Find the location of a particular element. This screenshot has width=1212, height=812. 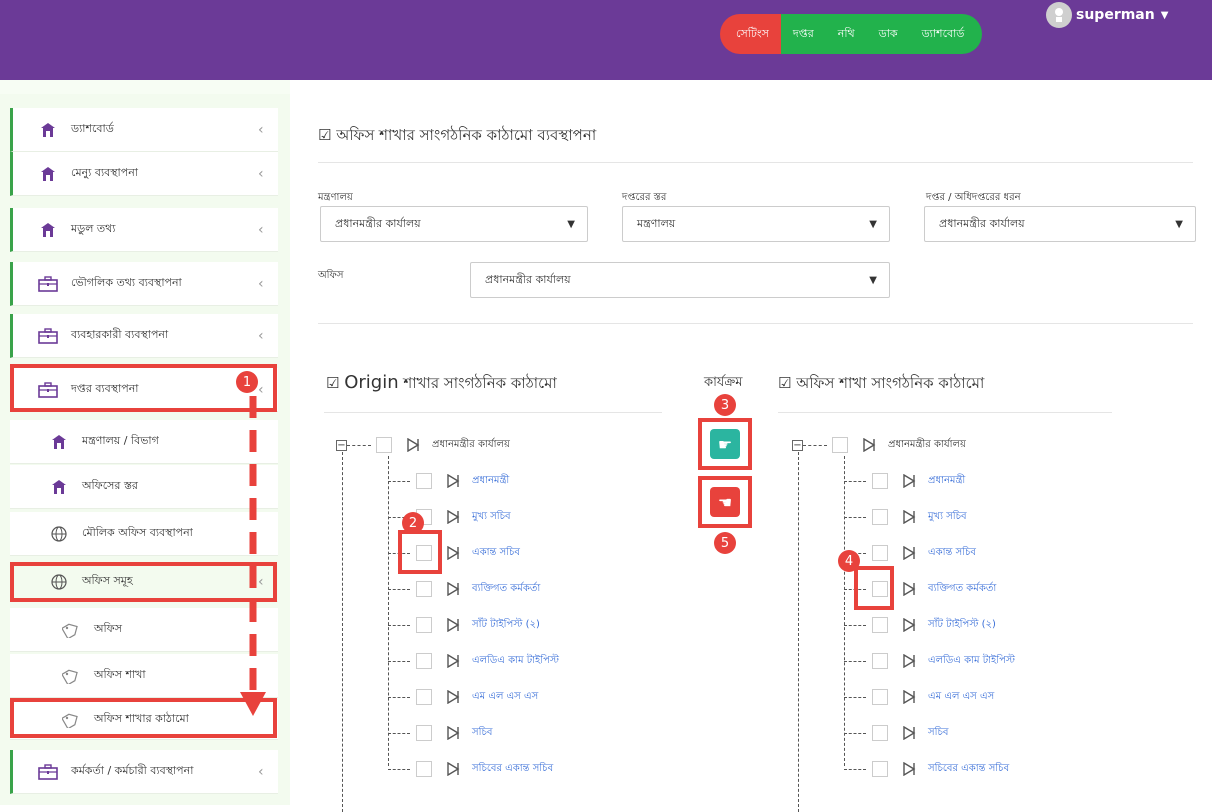

tree-root: প্রধানমন্ত্রীর কার্যালয় is located at coordinates (899, 445).